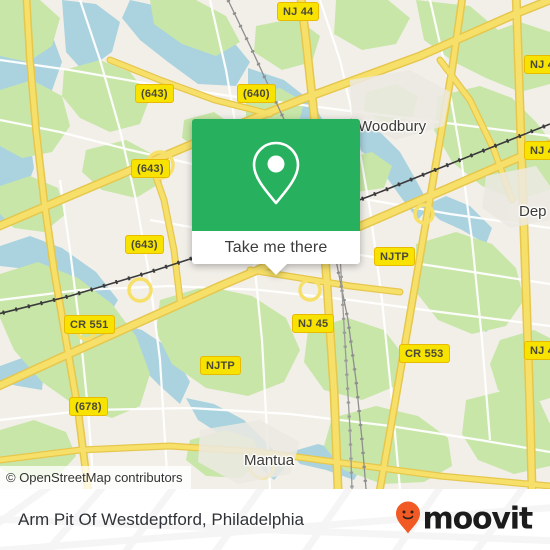 Image resolution: width=550 pixels, height=550 pixels. I want to click on take-me-there-callout: Take me there, so click(276, 197).